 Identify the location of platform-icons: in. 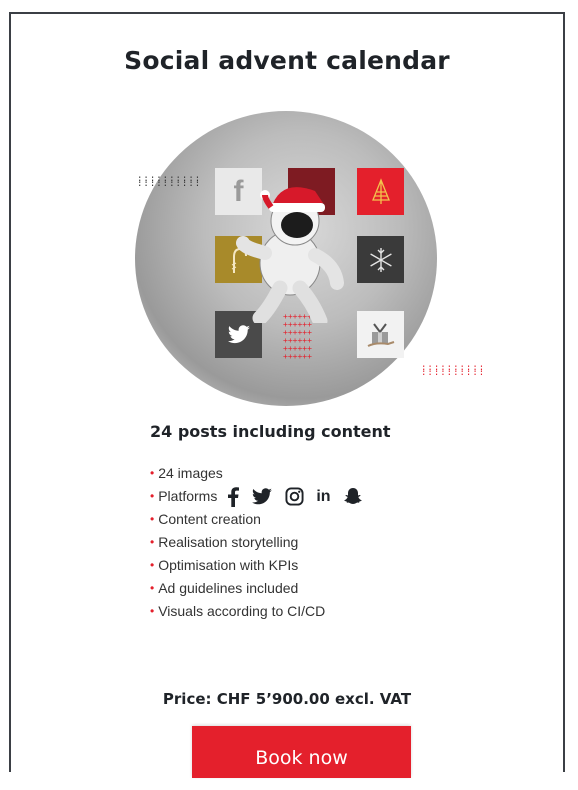
(294, 496).